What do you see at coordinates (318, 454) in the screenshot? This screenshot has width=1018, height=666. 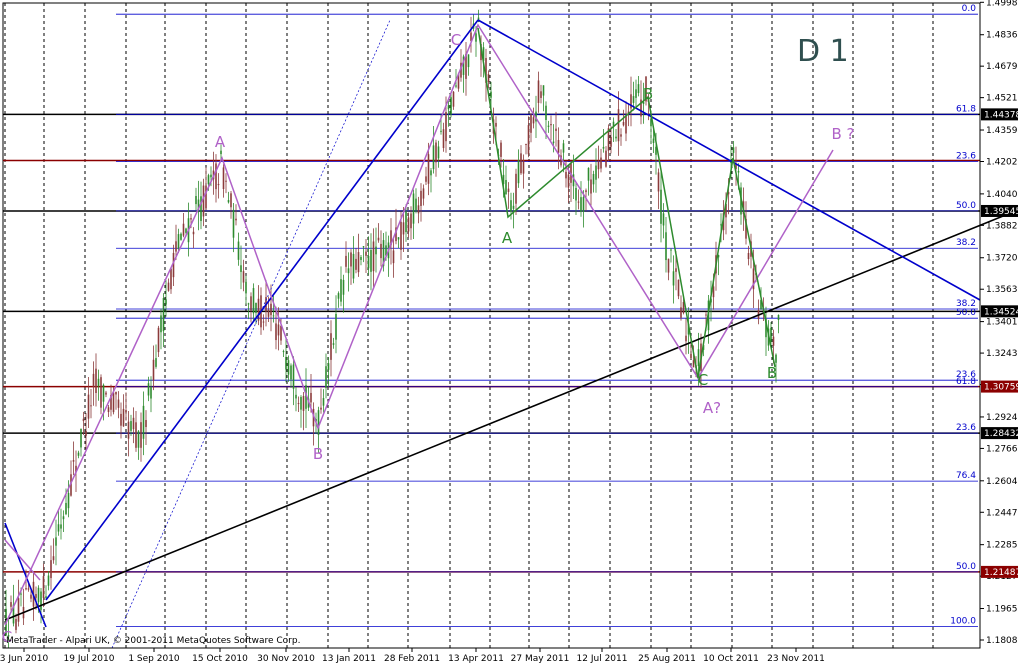 I see `wave-label: B` at bounding box center [318, 454].